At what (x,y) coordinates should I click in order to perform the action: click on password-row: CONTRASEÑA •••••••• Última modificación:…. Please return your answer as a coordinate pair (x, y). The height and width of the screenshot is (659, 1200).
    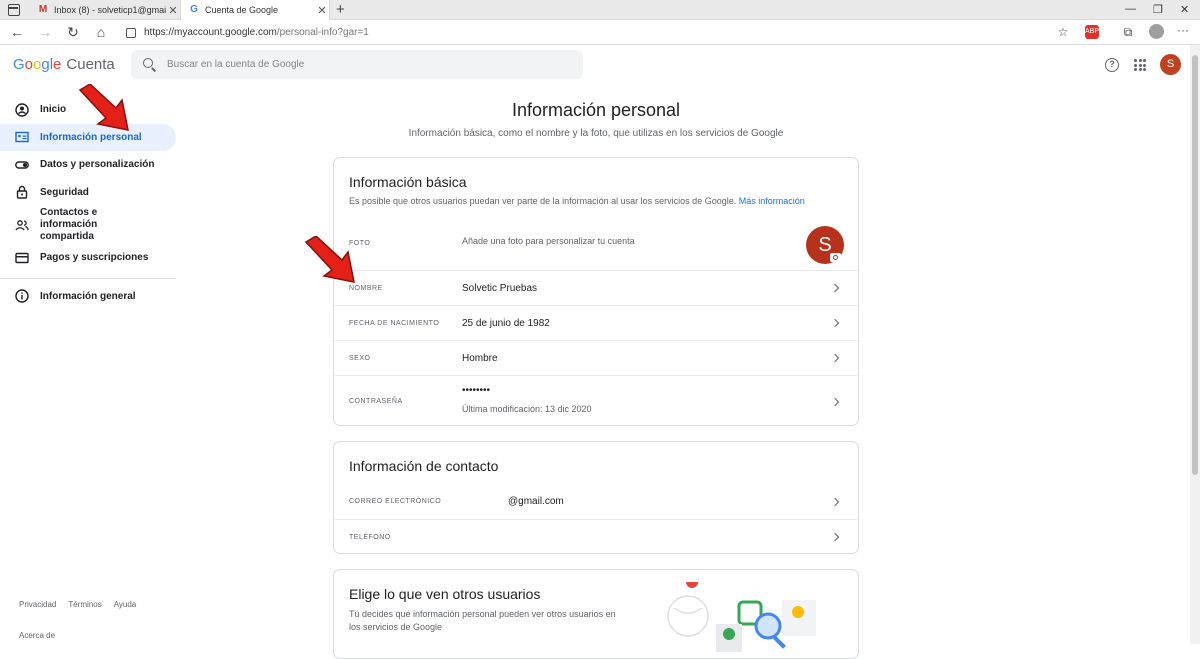
    Looking at the image, I should click on (596, 400).